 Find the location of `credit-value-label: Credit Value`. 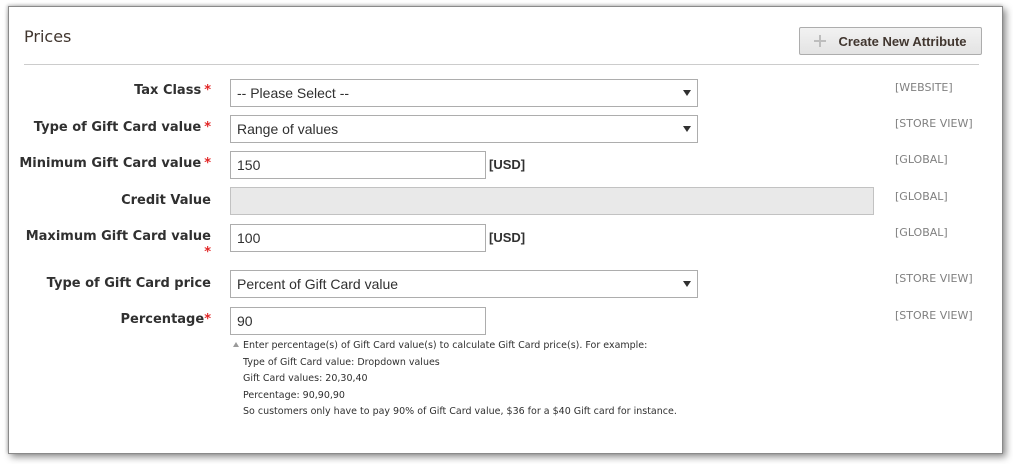

credit-value-label: Credit Value is located at coordinates (166, 200).